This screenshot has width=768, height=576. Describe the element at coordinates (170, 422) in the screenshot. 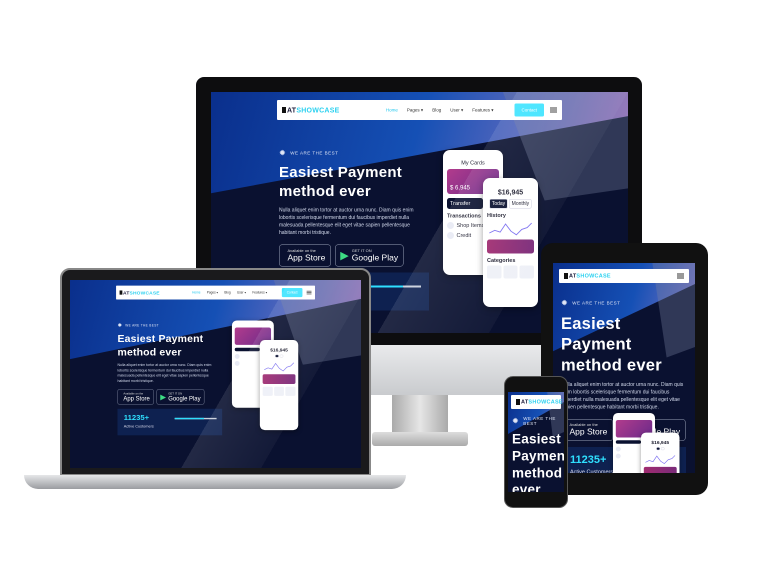

I see `stats-box: 11235+ Active Customers` at that location.